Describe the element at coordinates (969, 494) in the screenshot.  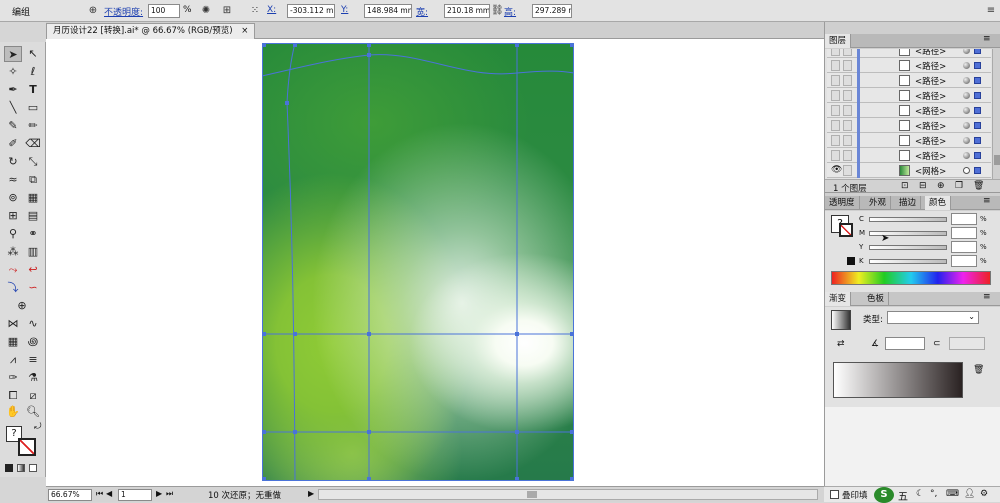
I see `user-icon: 👤︎` at that location.